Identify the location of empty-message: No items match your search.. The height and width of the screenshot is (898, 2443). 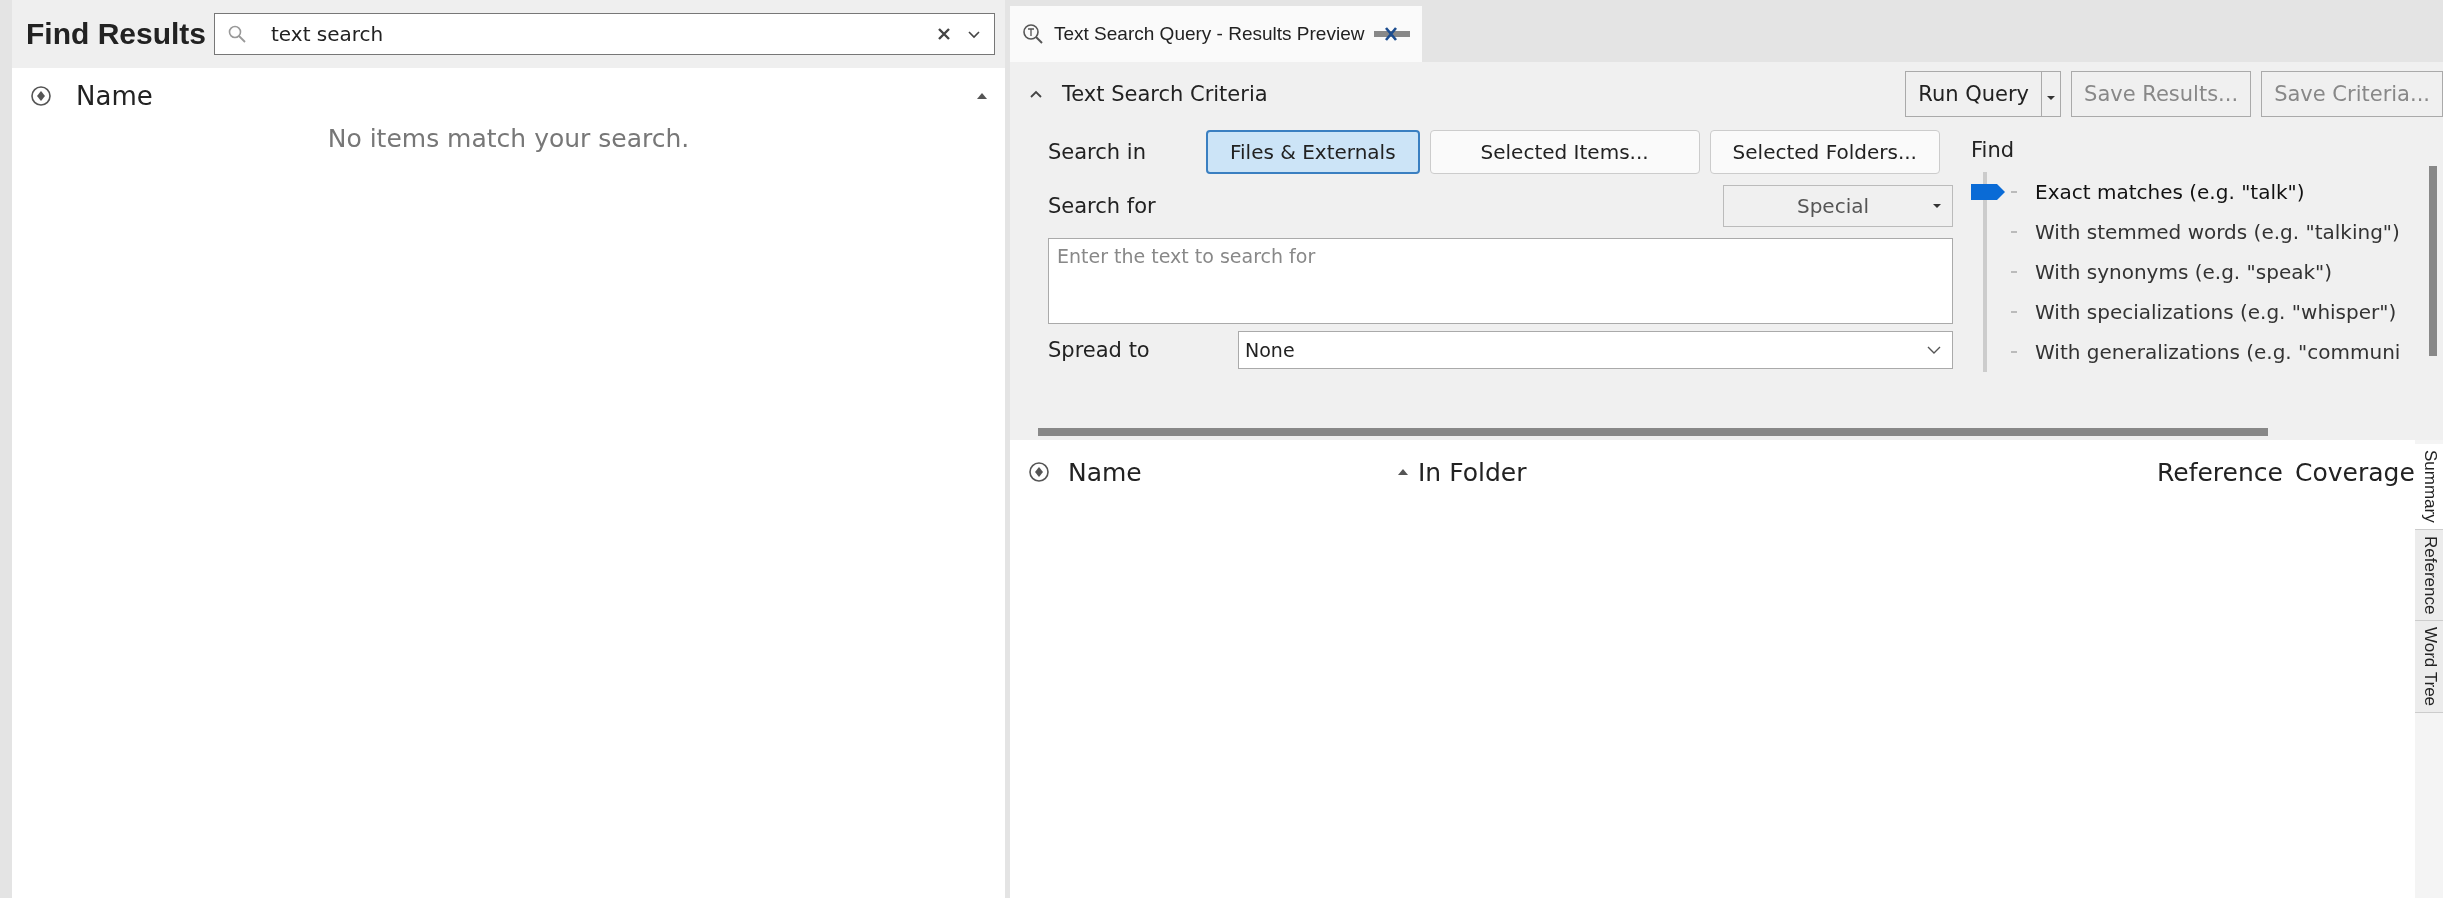
(508, 138).